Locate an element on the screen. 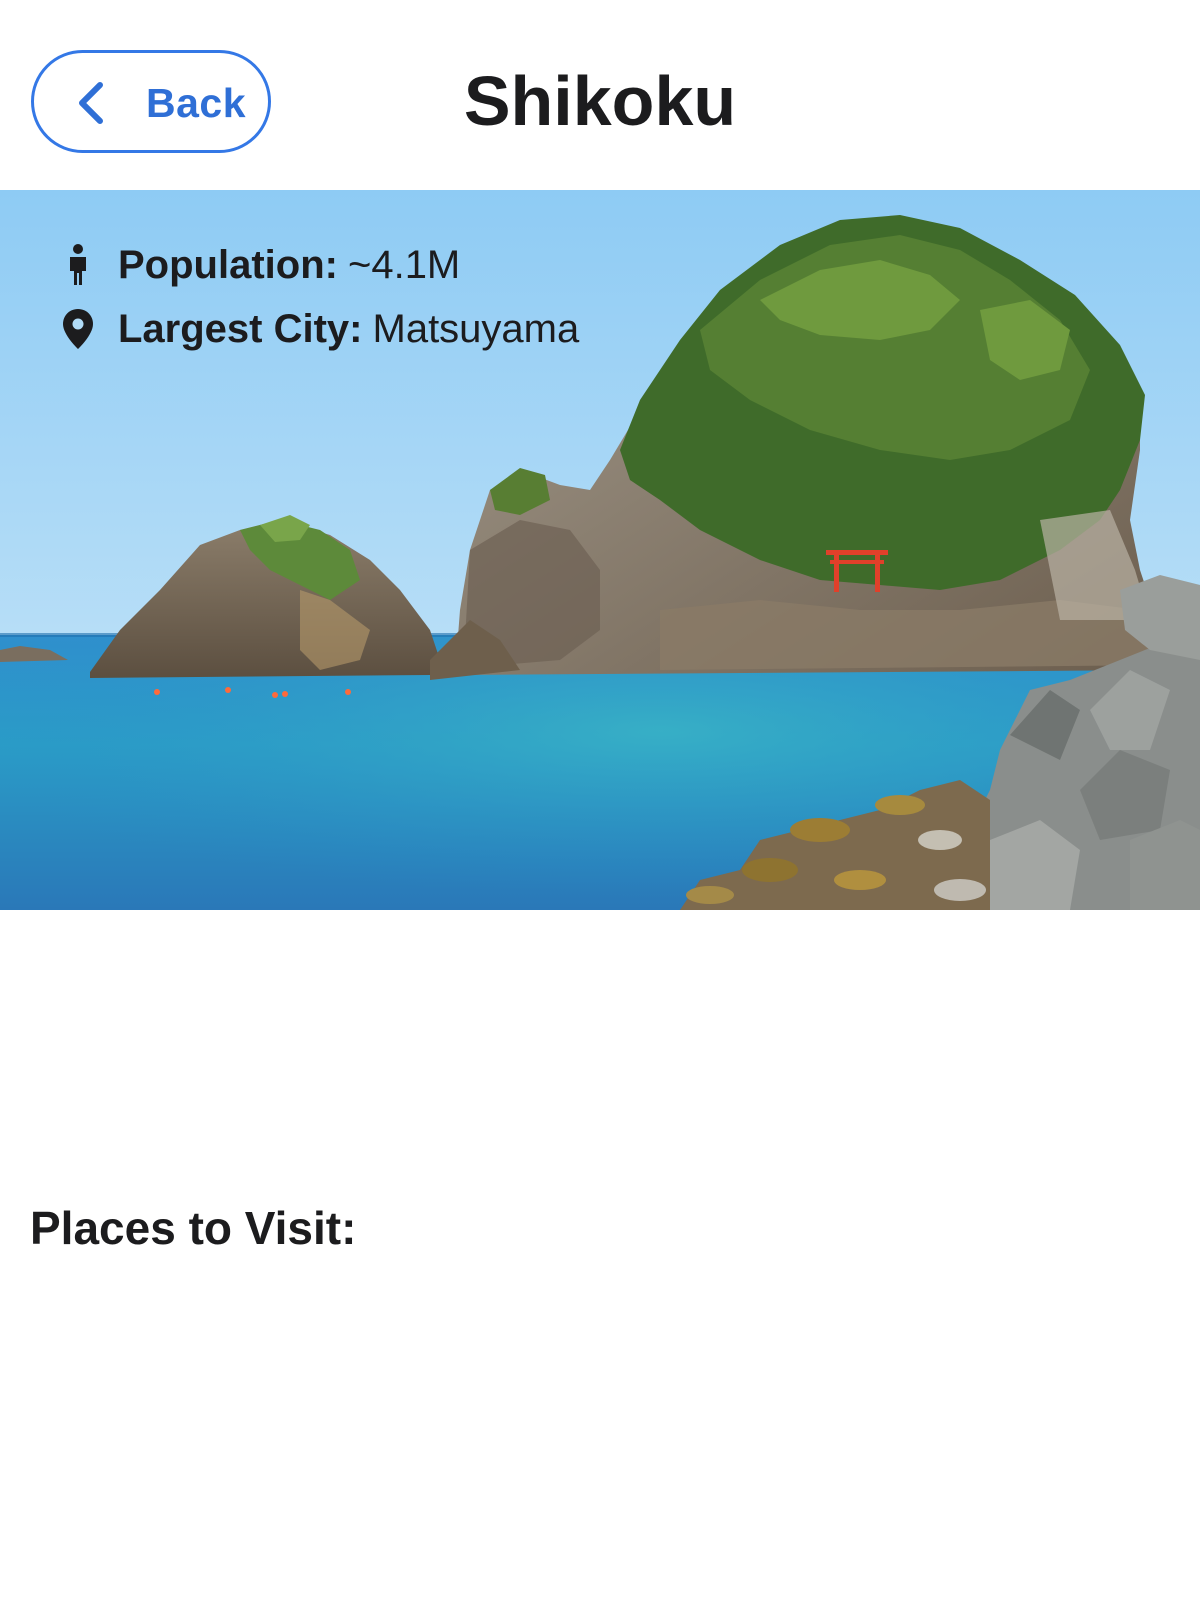 The image size is (1200, 1600). page-title: Shikoku is located at coordinates (600, 101).